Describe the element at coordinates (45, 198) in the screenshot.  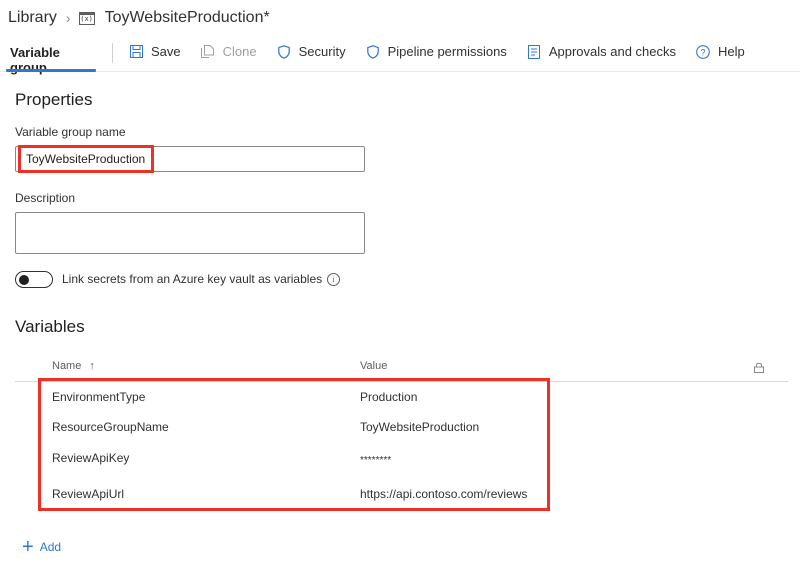
I see `description-label: Description` at that location.